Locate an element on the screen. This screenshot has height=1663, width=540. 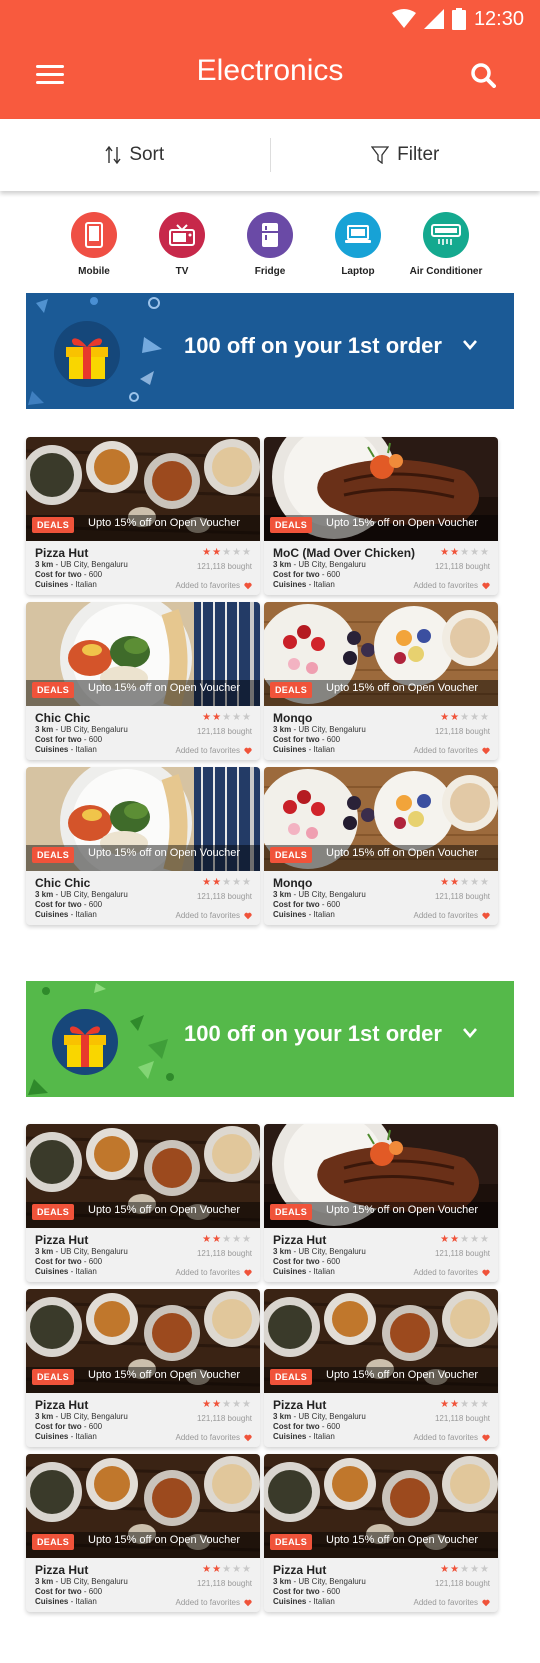
status-bar: 12:30 is located at coordinates (457, 19).